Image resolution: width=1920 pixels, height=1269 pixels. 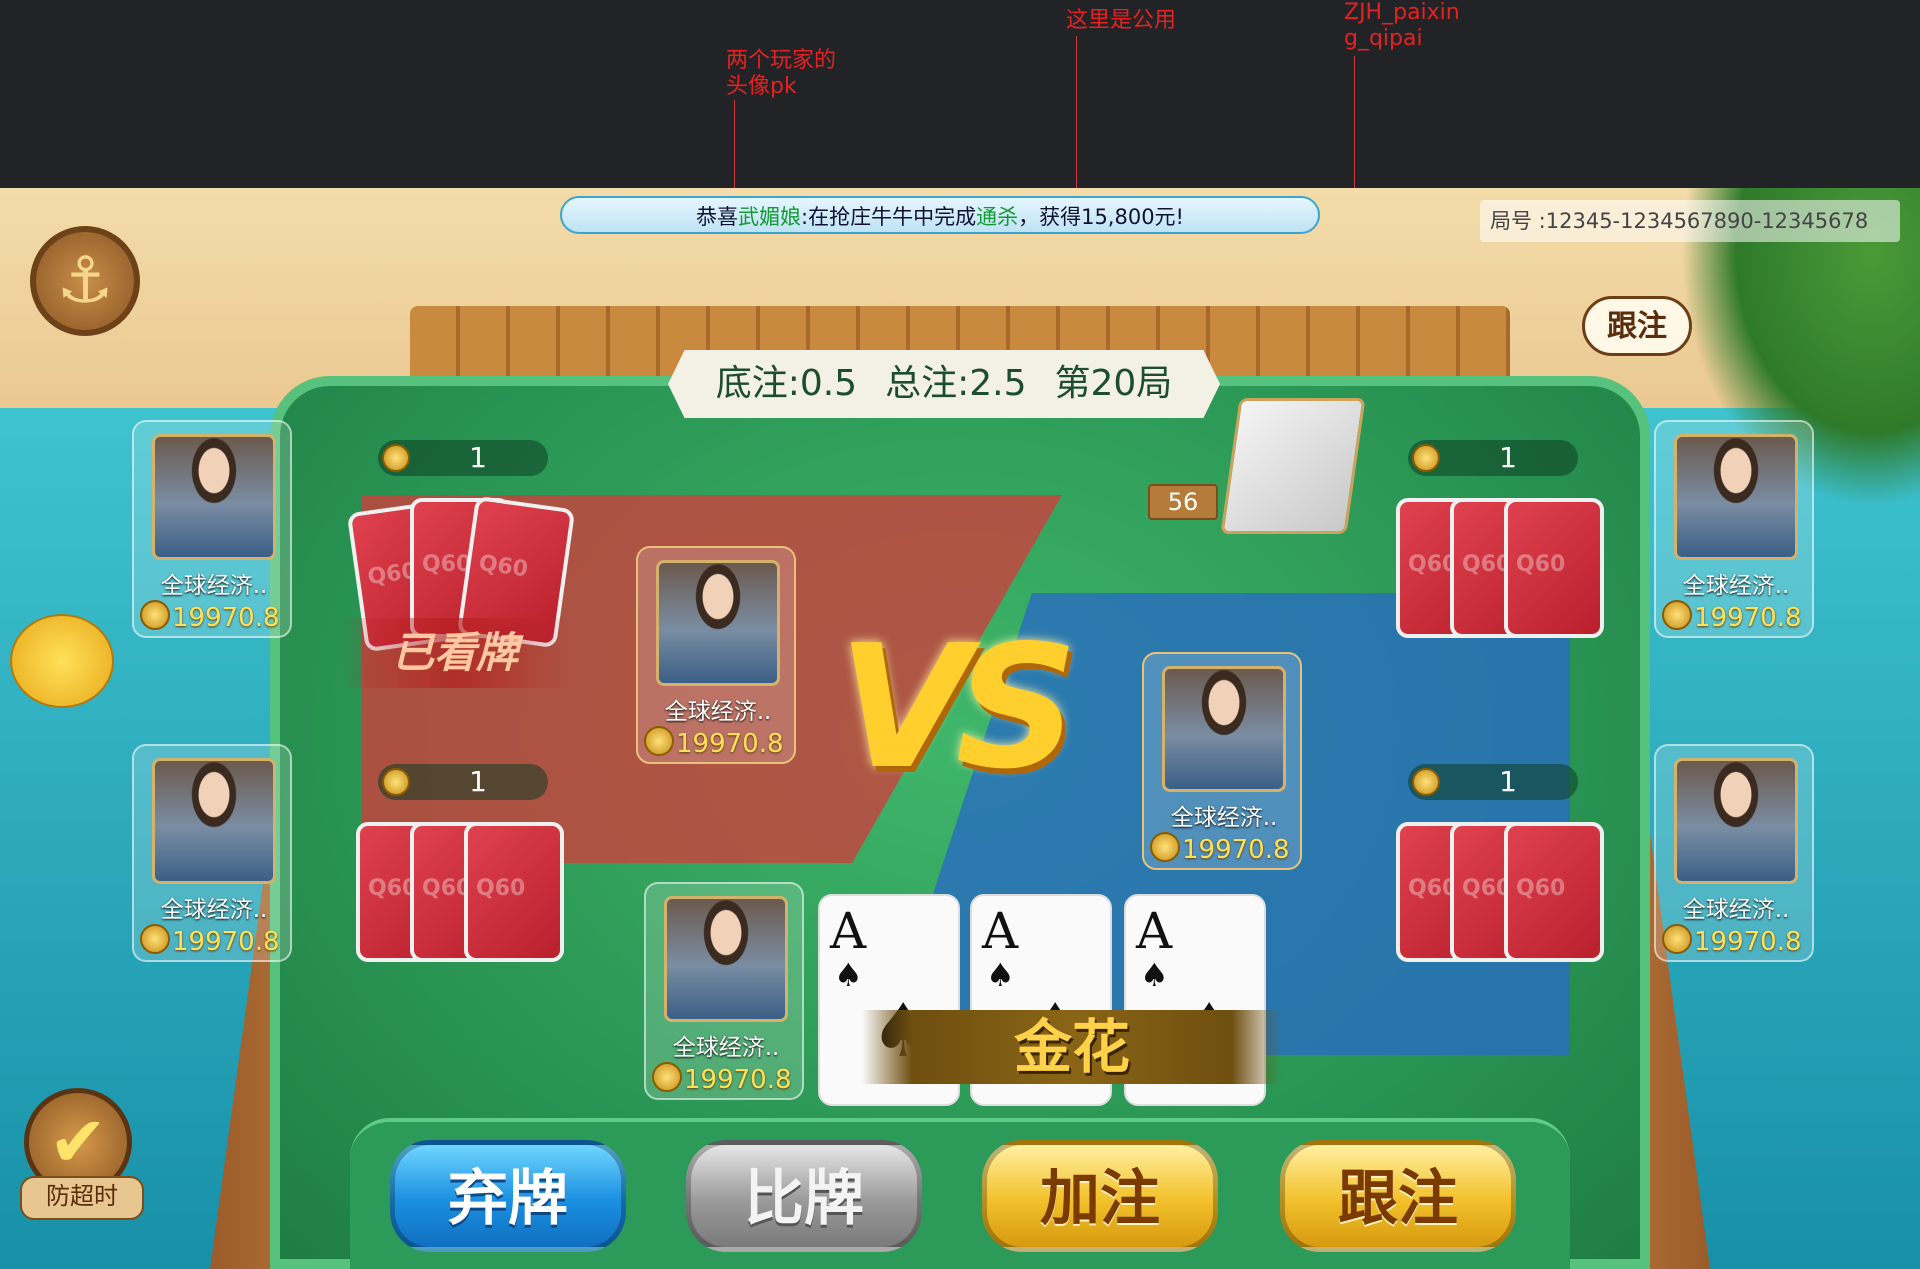 What do you see at coordinates (958, 708) in the screenshot?
I see `vs-emblem: VS` at bounding box center [958, 708].